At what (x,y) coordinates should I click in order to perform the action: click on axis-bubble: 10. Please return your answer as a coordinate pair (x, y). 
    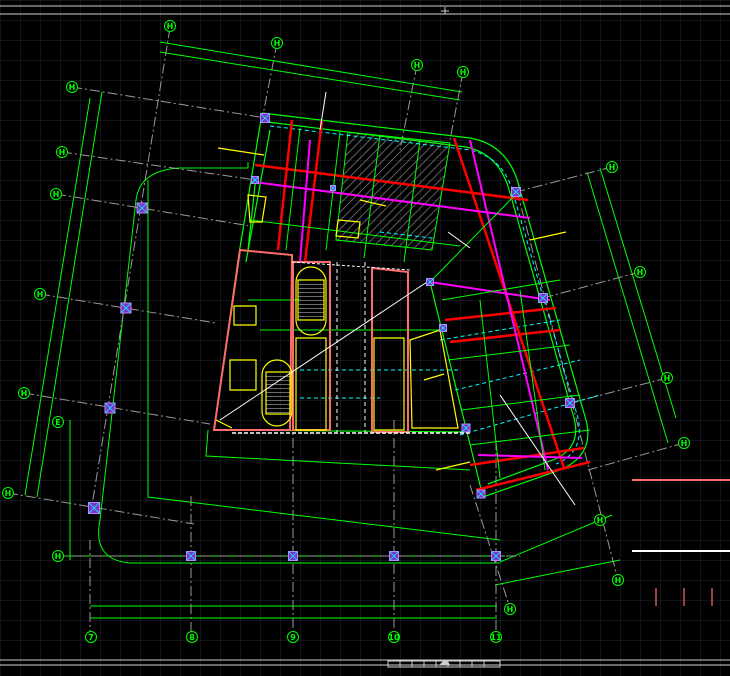
    Looking at the image, I should click on (394, 637).